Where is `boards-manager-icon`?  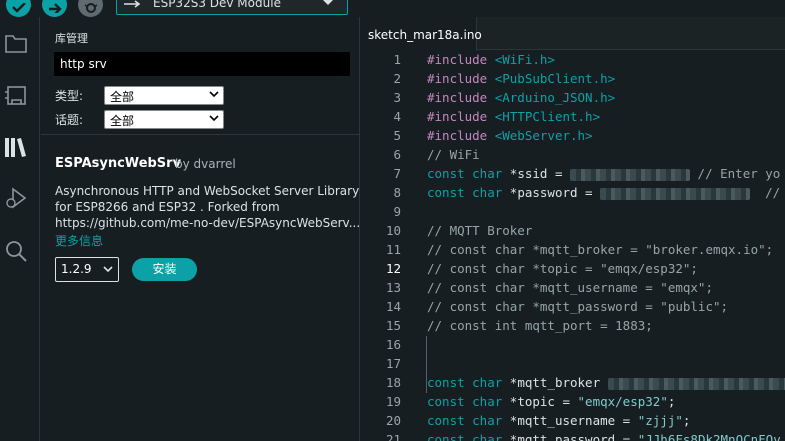
boards-manager-icon is located at coordinates (16, 95).